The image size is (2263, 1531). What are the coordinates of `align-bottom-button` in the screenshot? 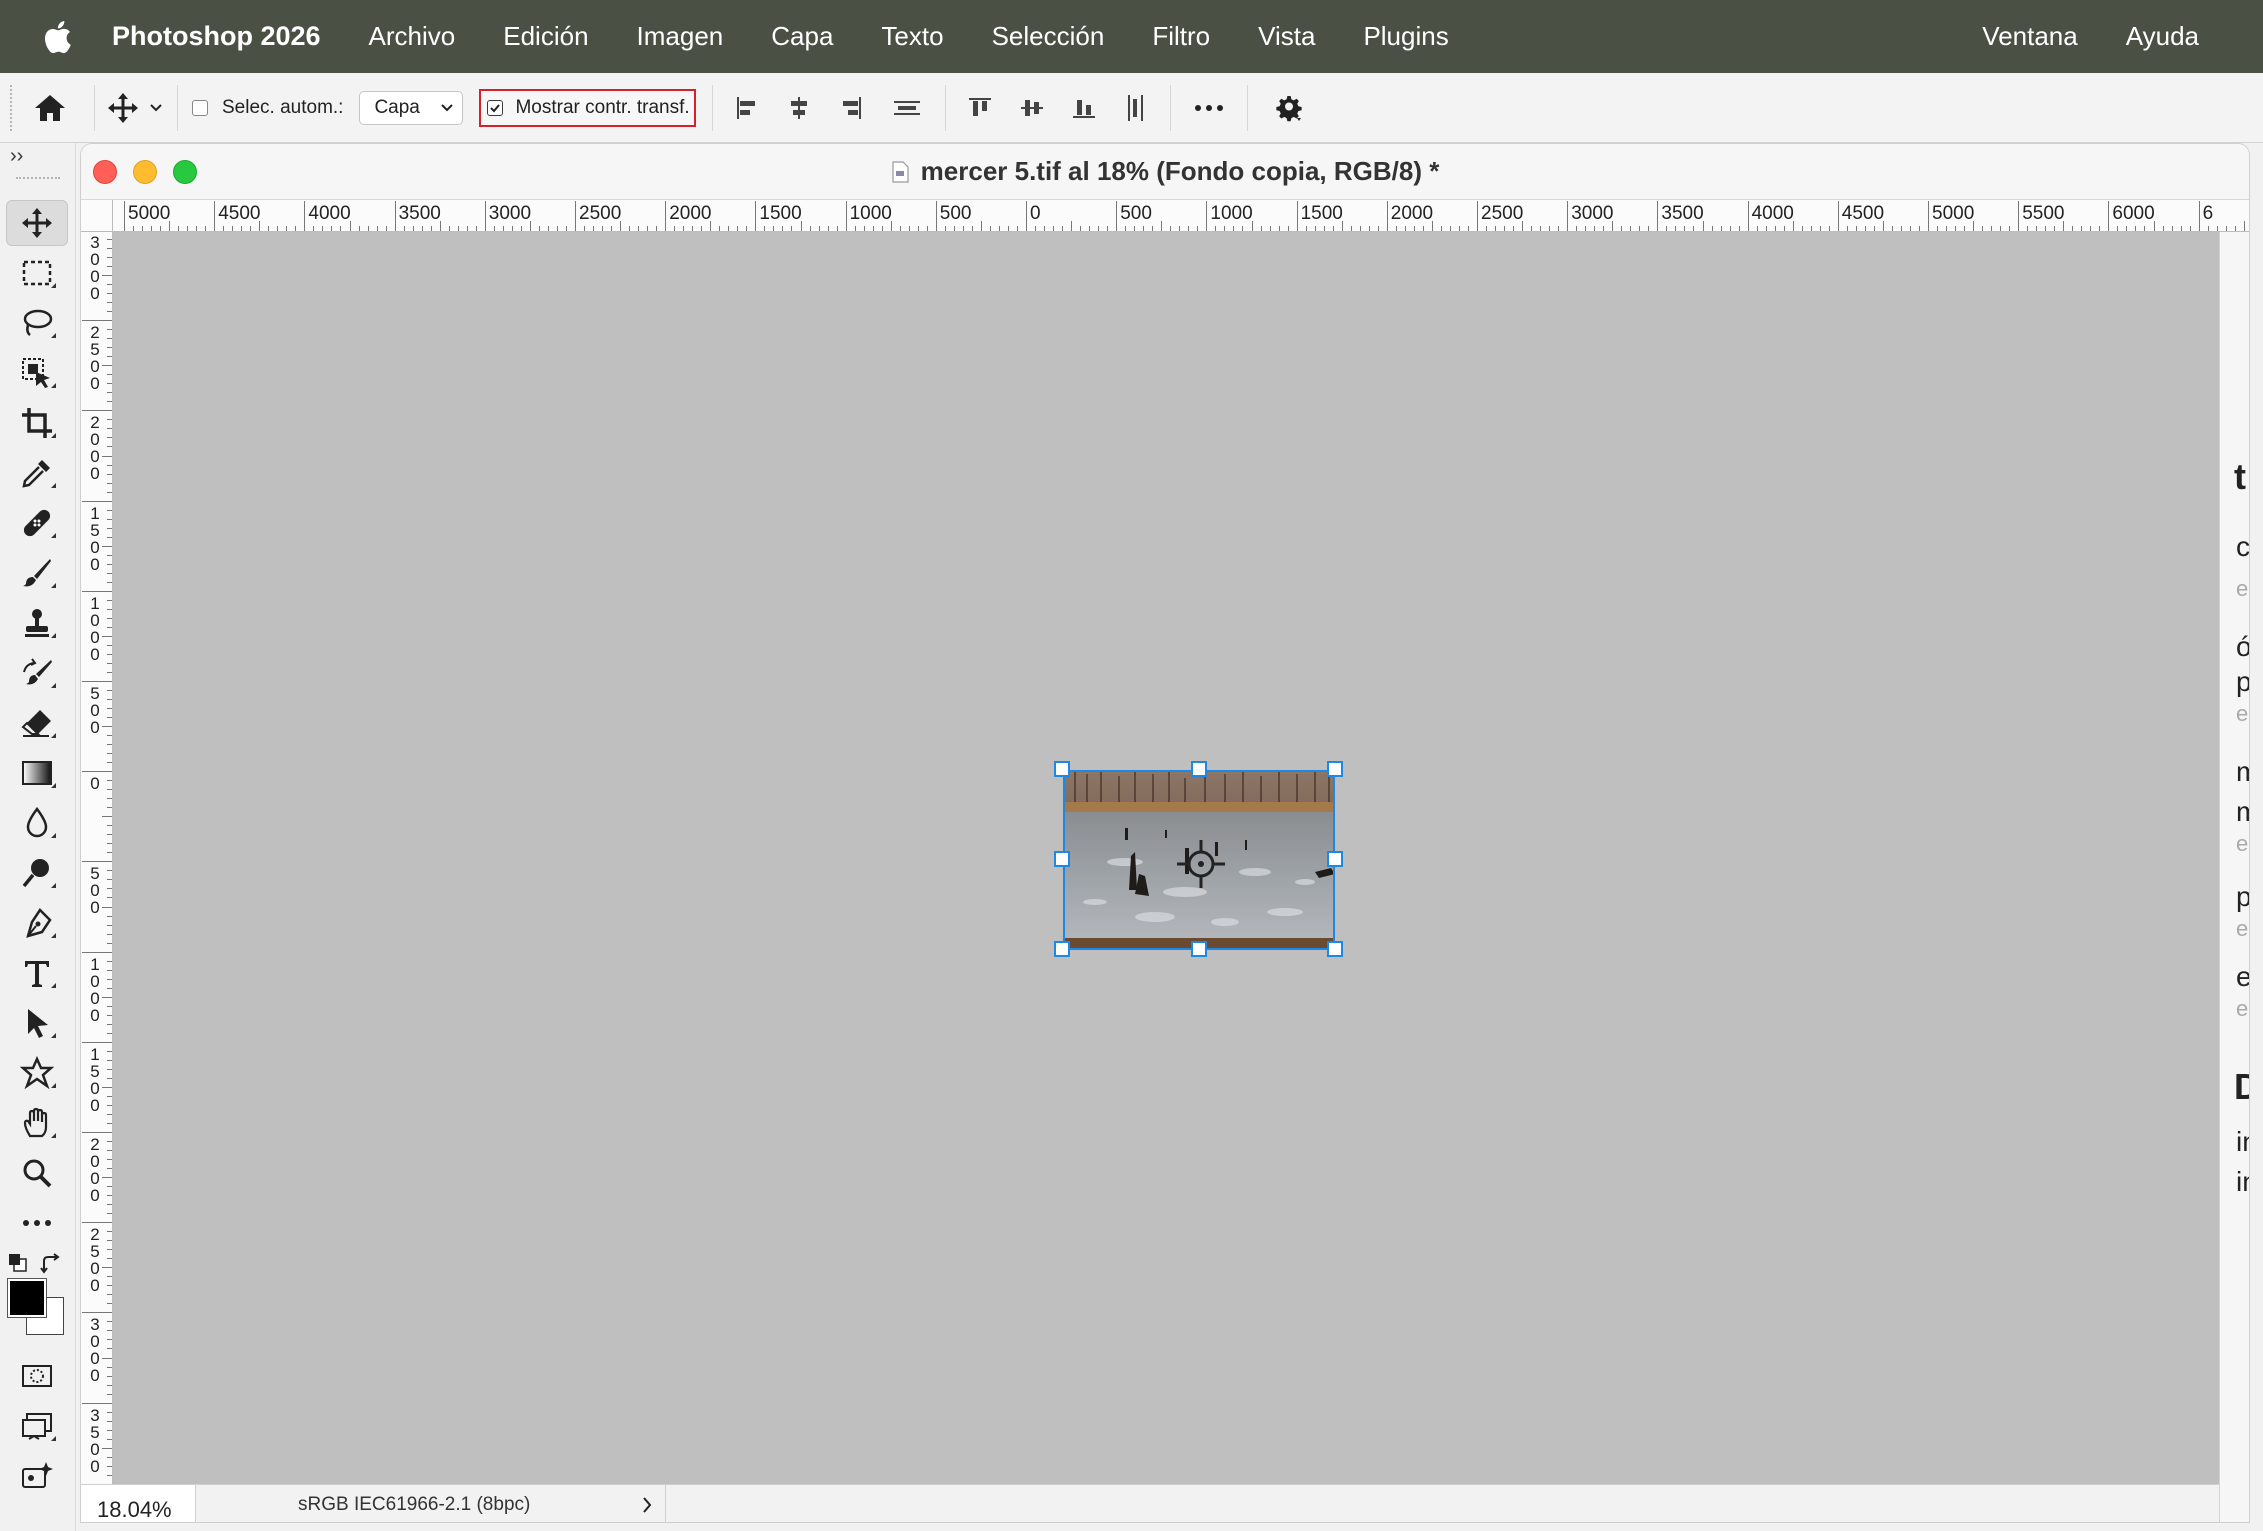 It's located at (1084, 108).